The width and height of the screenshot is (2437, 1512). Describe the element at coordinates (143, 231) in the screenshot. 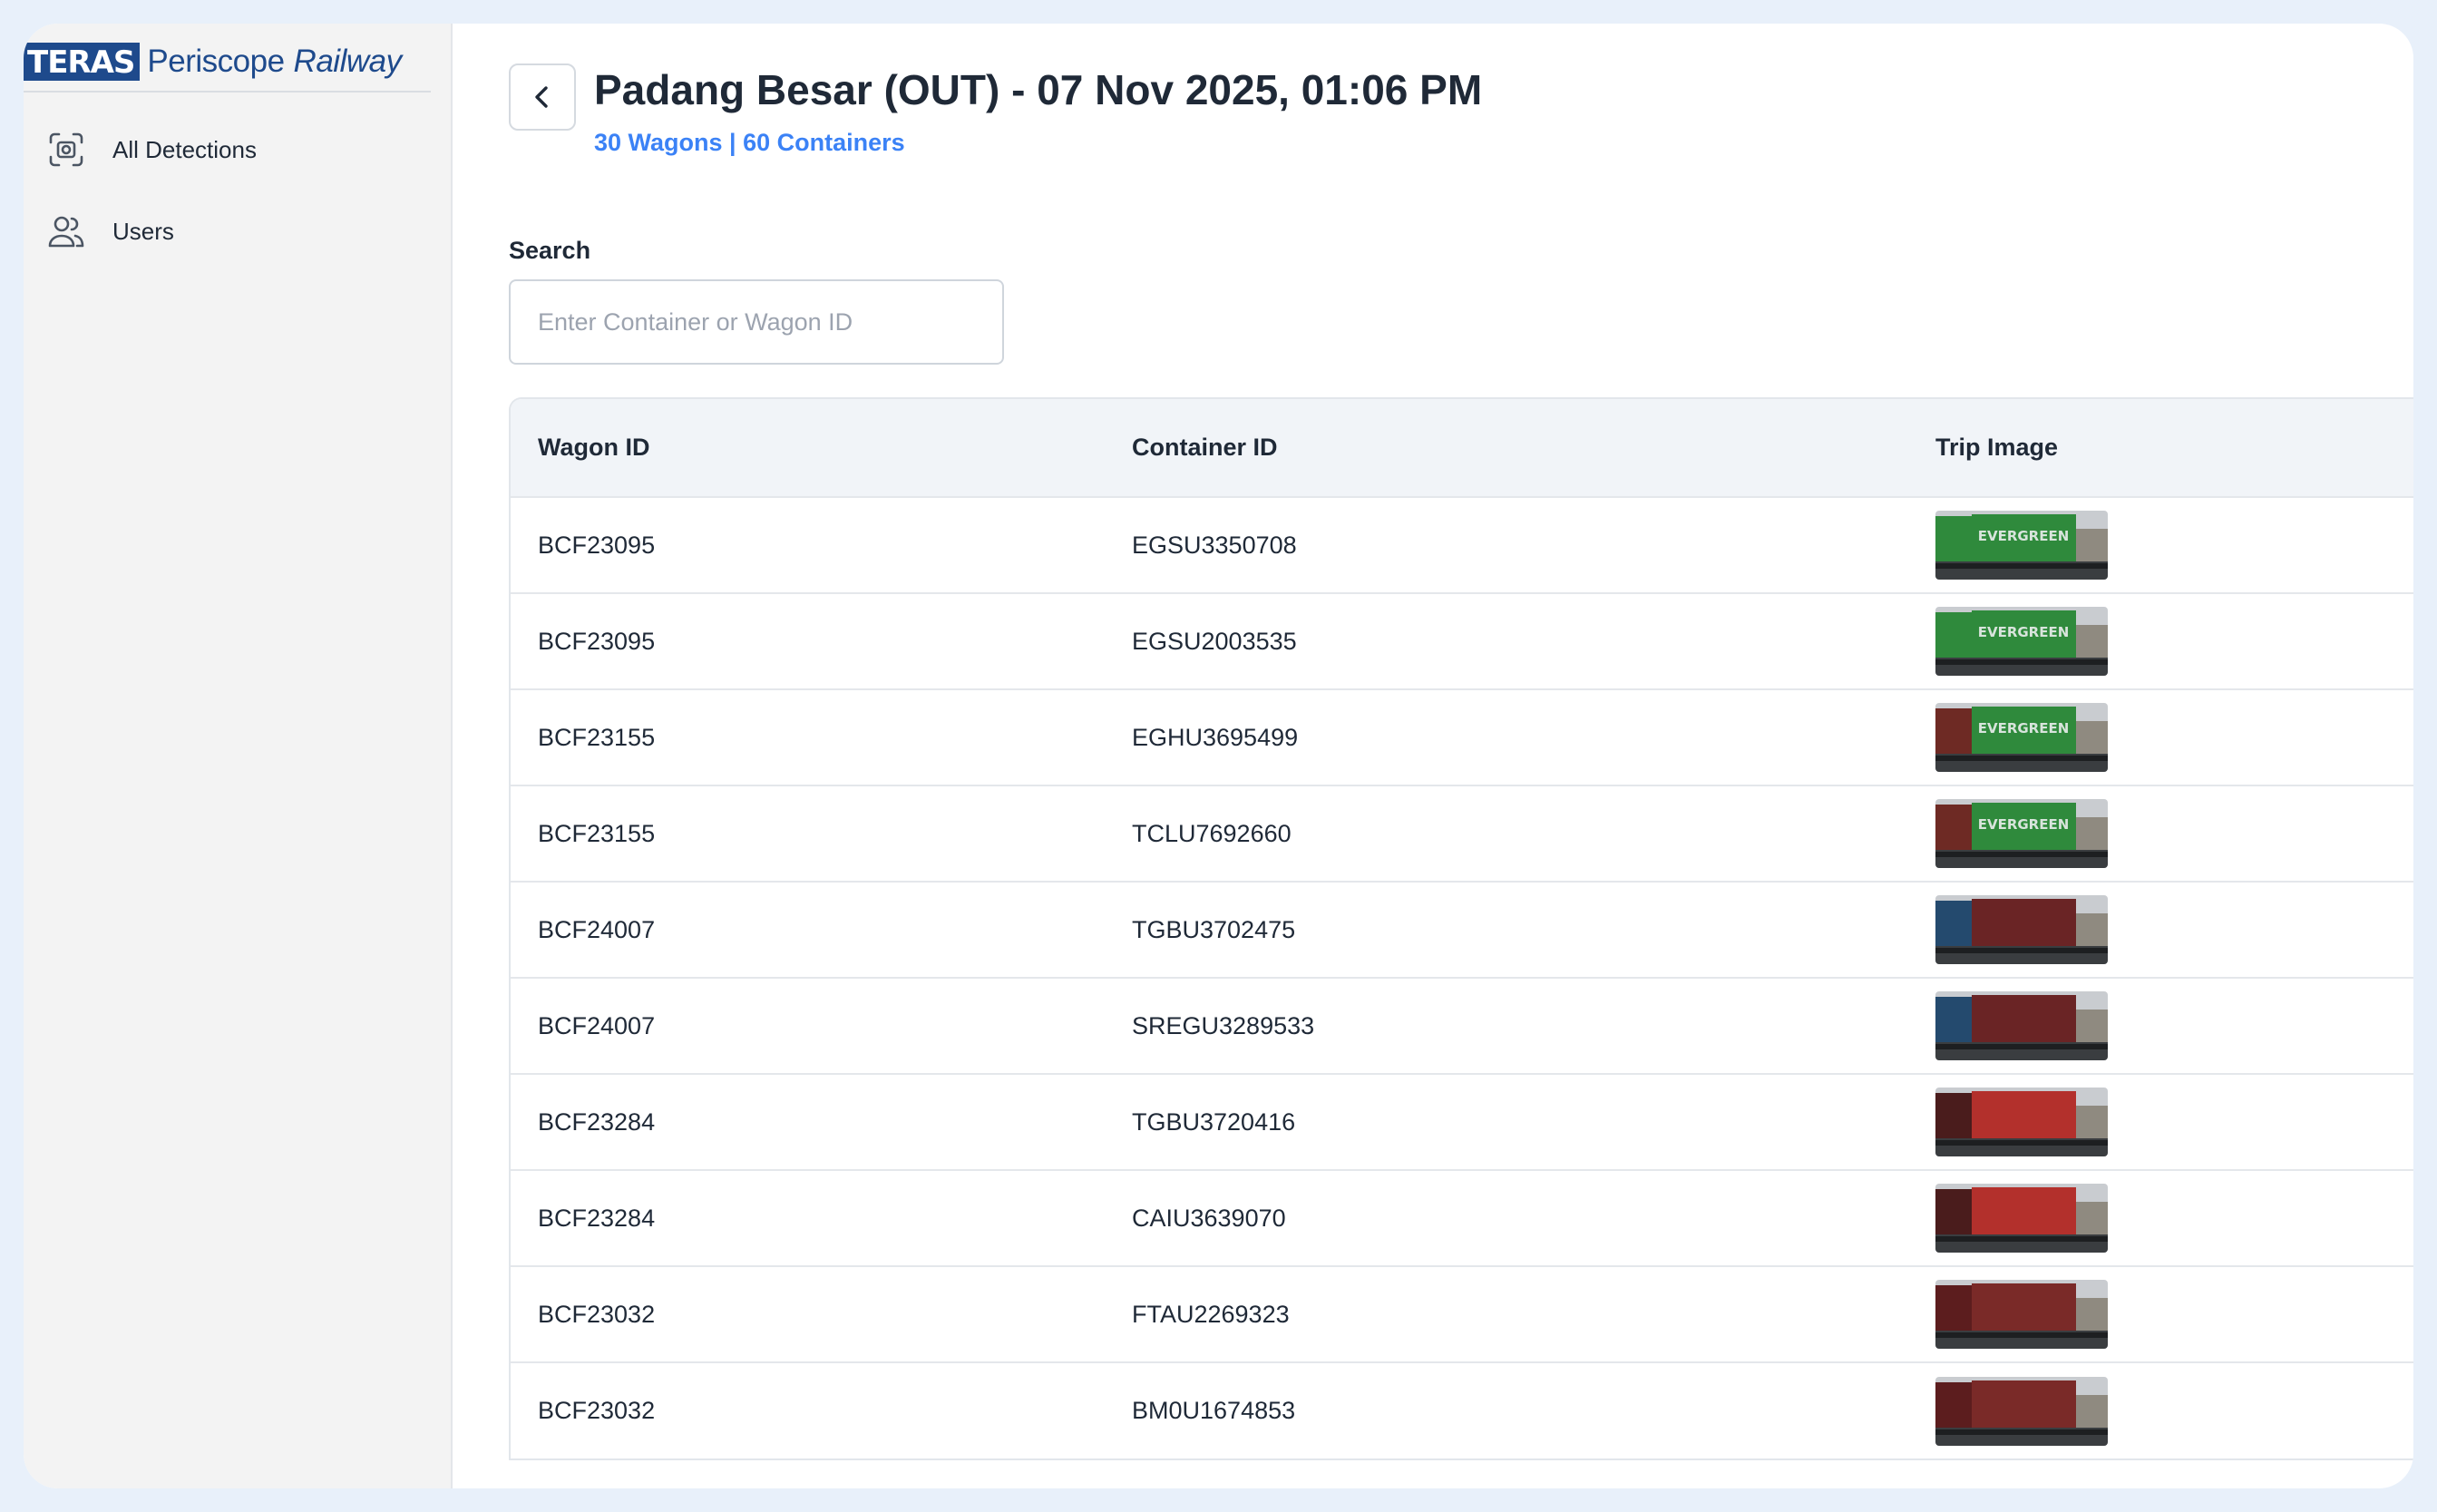

I see `sidebar-item-label: Users` at that location.